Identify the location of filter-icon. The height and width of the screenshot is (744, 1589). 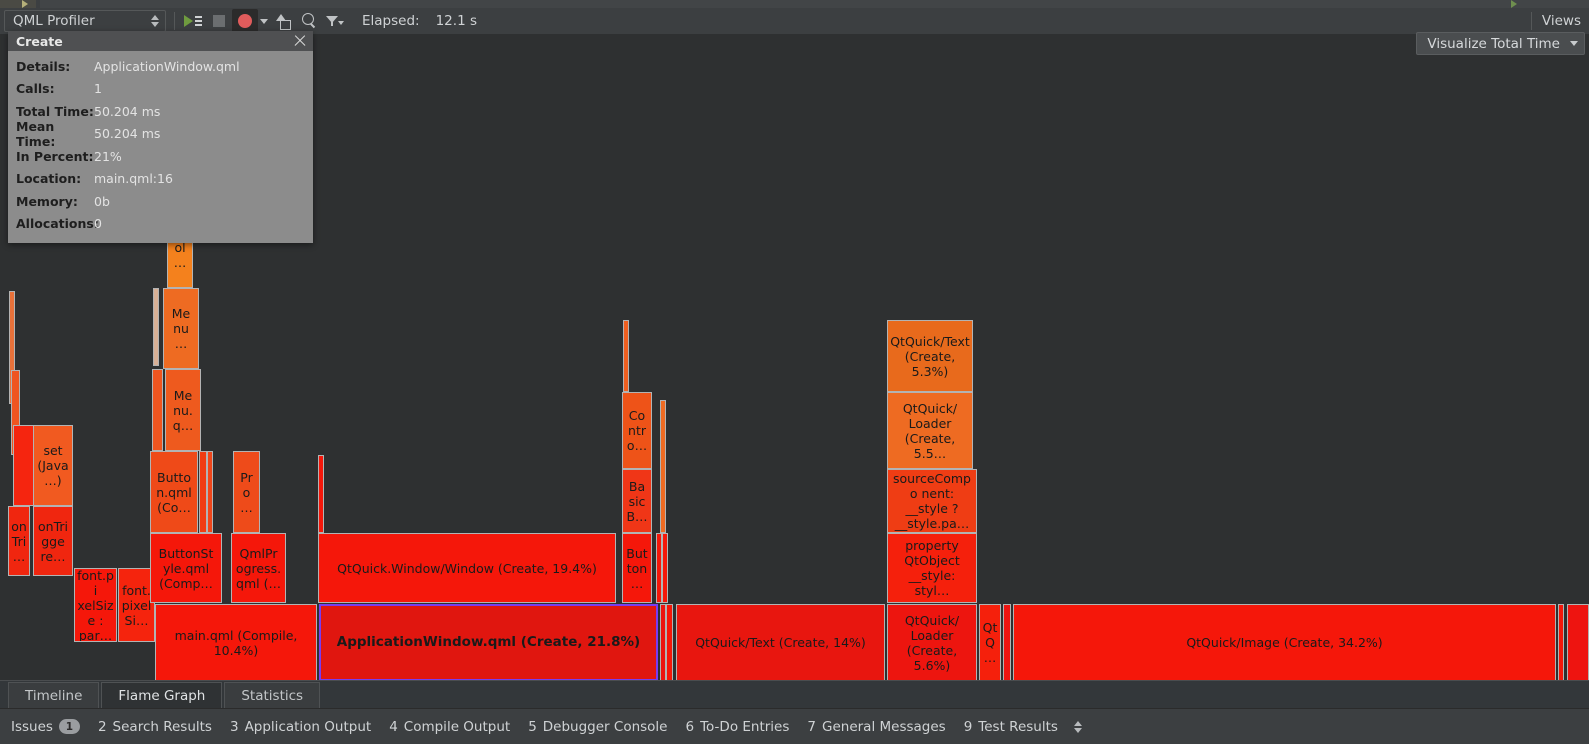
(335, 21).